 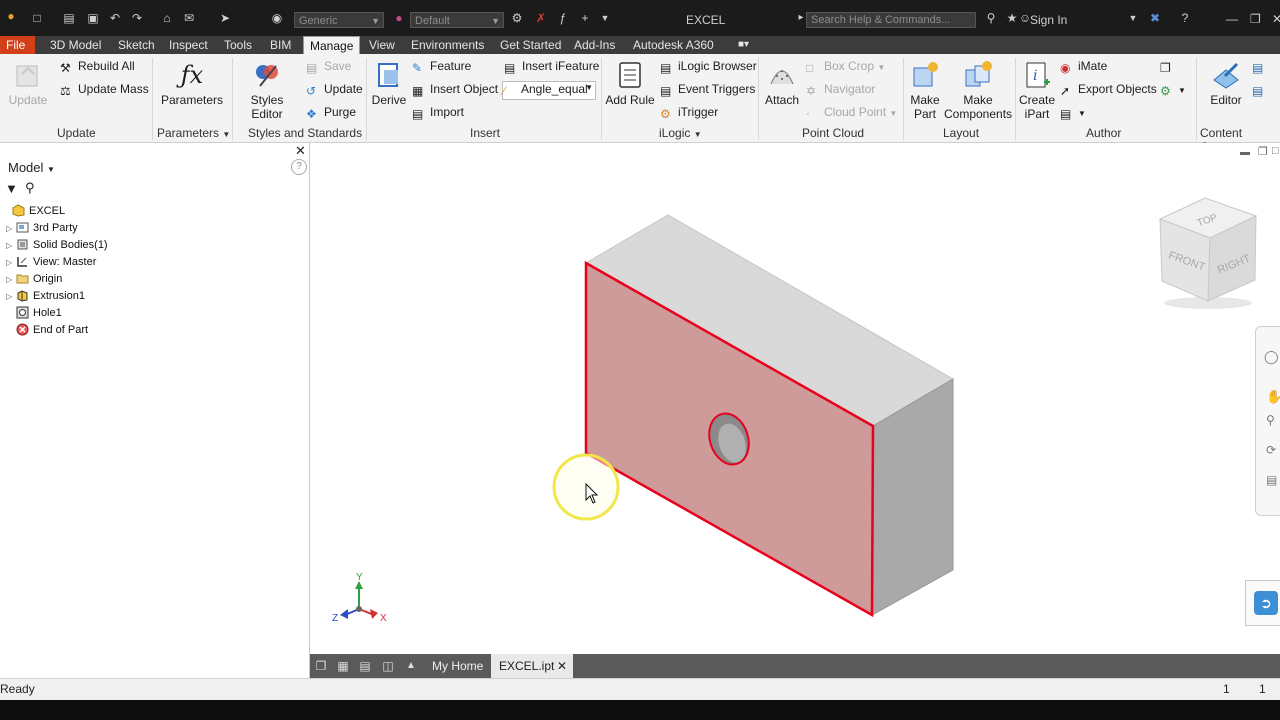 What do you see at coordinates (238, 45) in the screenshot?
I see `tab-tools: Tools` at bounding box center [238, 45].